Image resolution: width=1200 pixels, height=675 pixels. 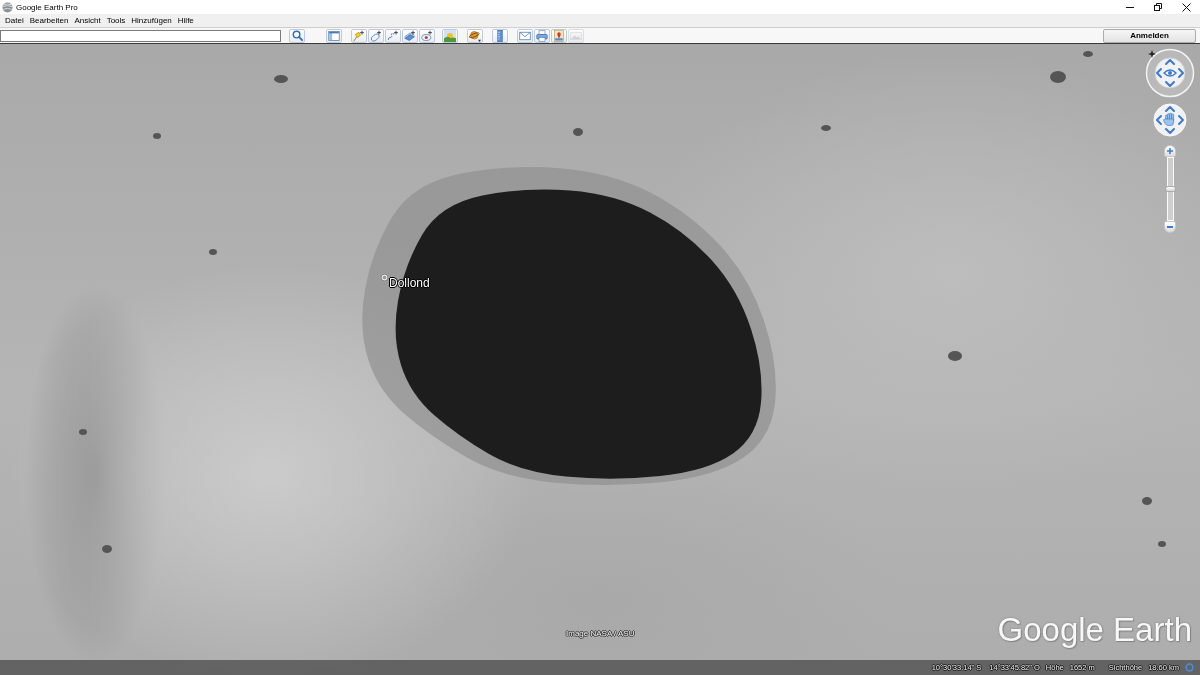 I want to click on window-title: Google Earth Pro, so click(x=47, y=7).